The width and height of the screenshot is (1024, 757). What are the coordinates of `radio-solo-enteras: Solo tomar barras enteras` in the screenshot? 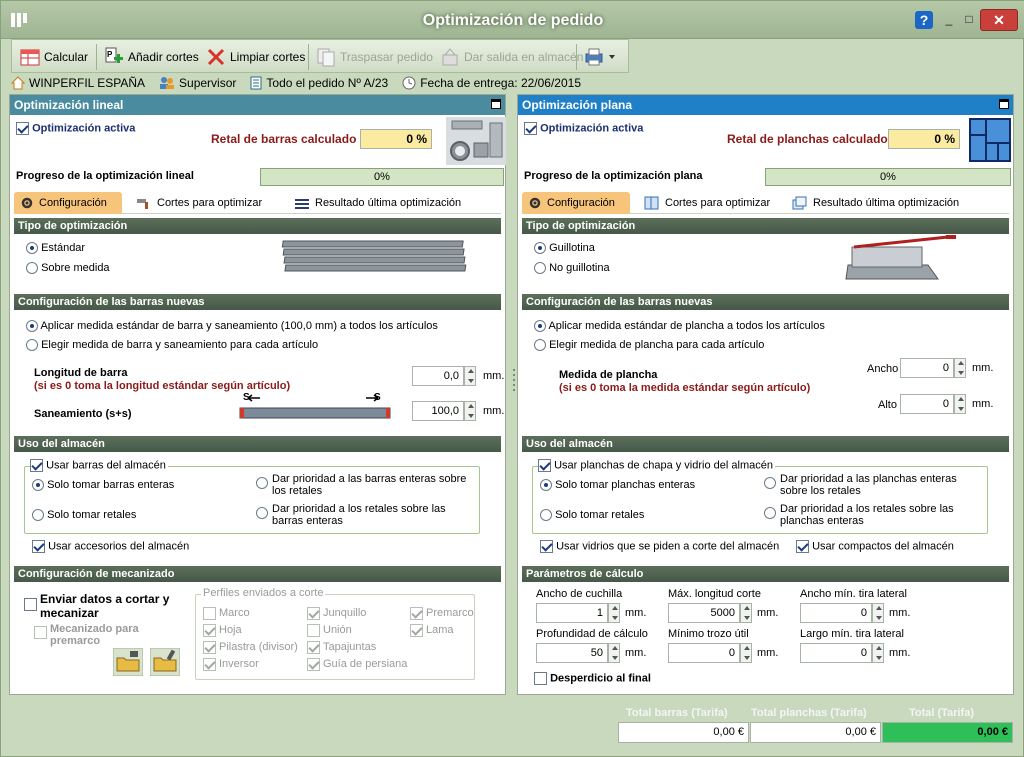 It's located at (103, 485).